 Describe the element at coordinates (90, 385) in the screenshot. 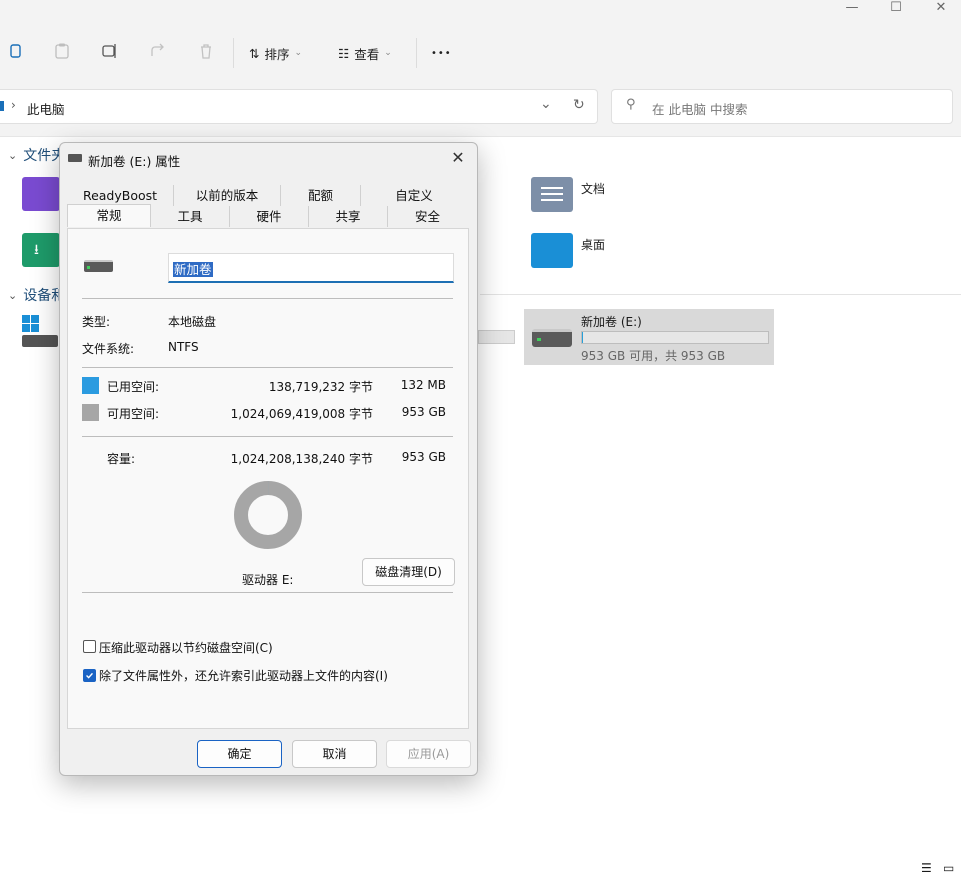

I see `used-space-swatch` at that location.